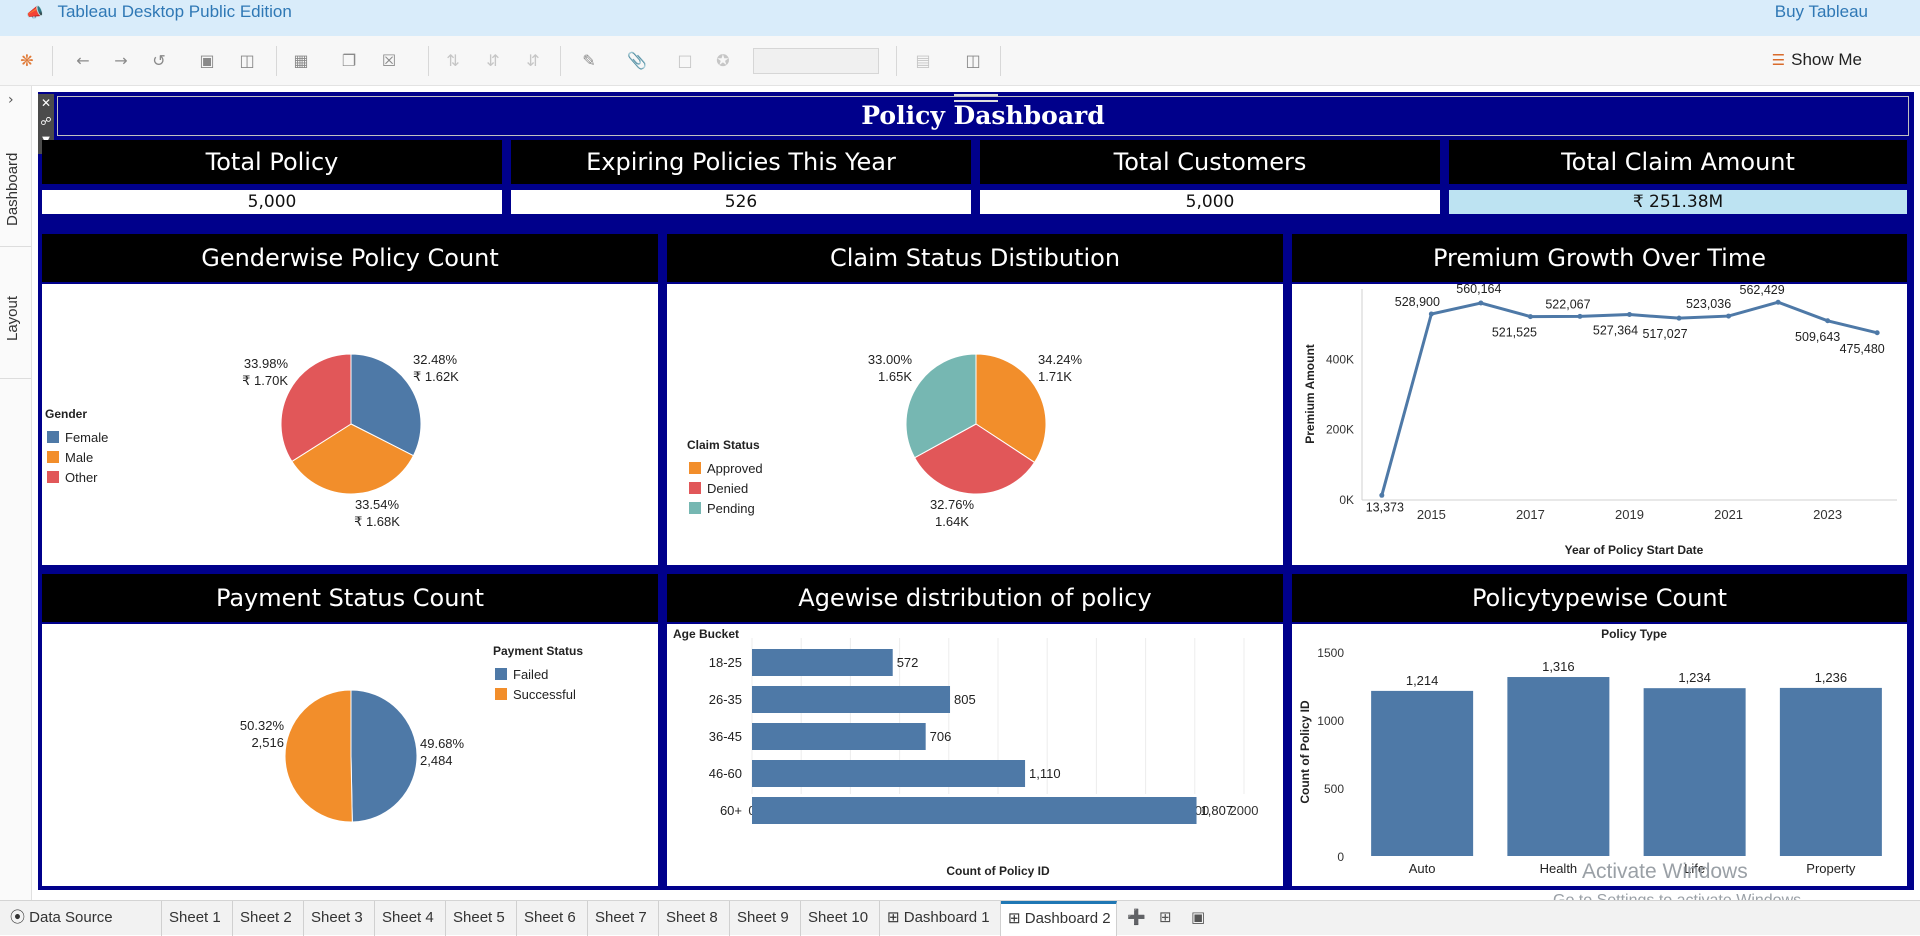 The width and height of the screenshot is (1920, 936). I want to click on x-tick-label: 2019, so click(1629, 514).